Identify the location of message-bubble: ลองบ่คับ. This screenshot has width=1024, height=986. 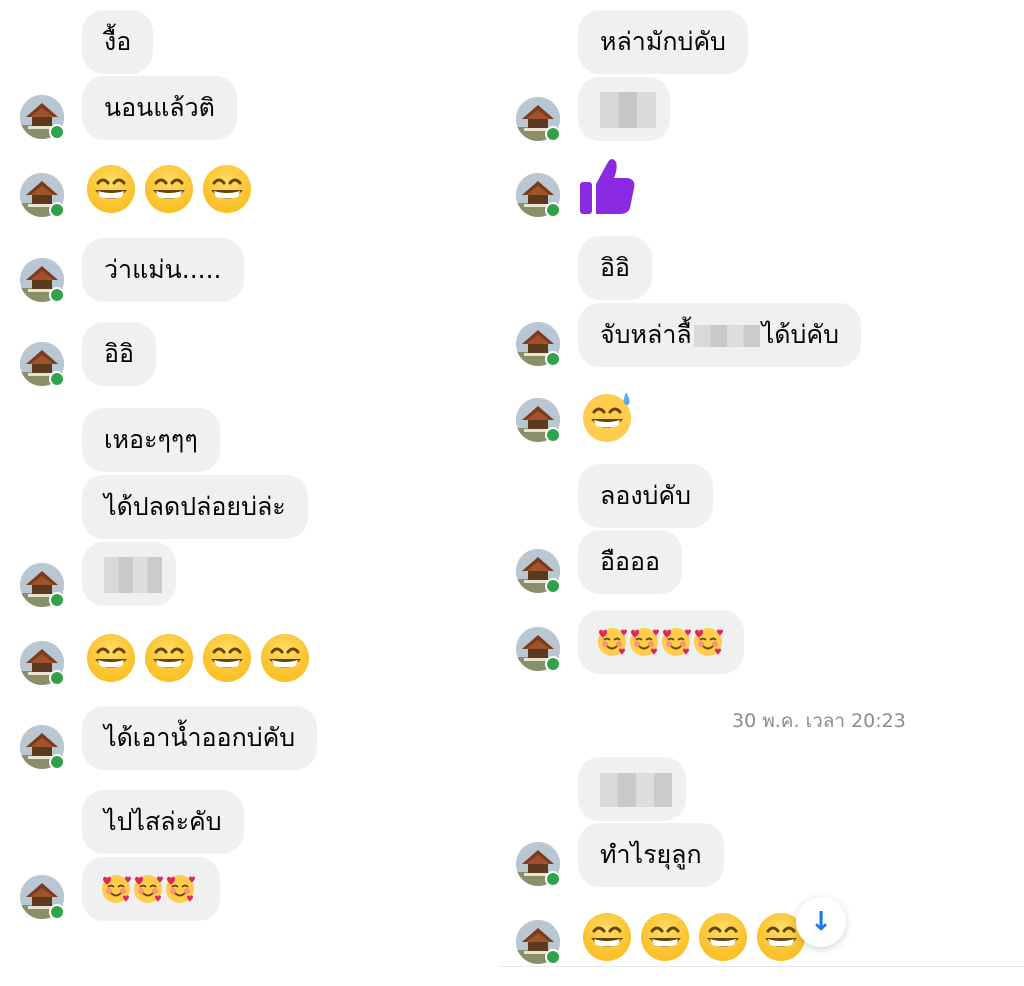
(646, 496).